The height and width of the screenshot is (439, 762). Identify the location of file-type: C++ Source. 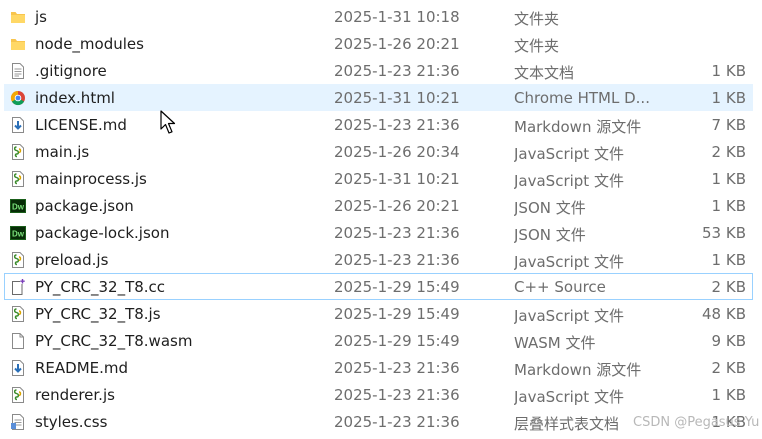
(560, 287).